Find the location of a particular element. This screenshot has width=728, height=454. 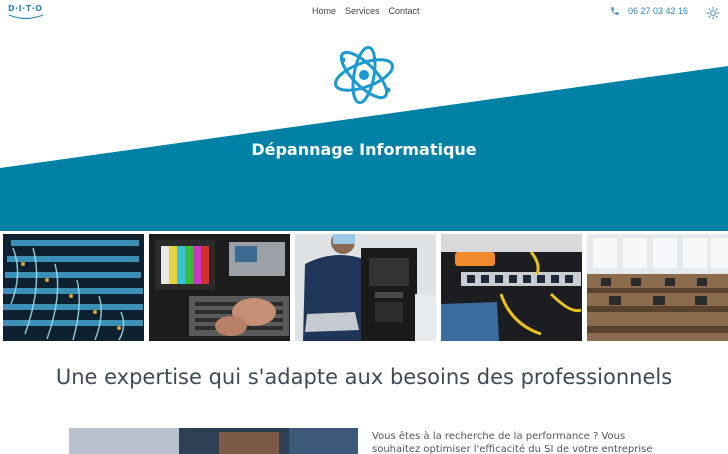

phone-icon is located at coordinates (615, 11).